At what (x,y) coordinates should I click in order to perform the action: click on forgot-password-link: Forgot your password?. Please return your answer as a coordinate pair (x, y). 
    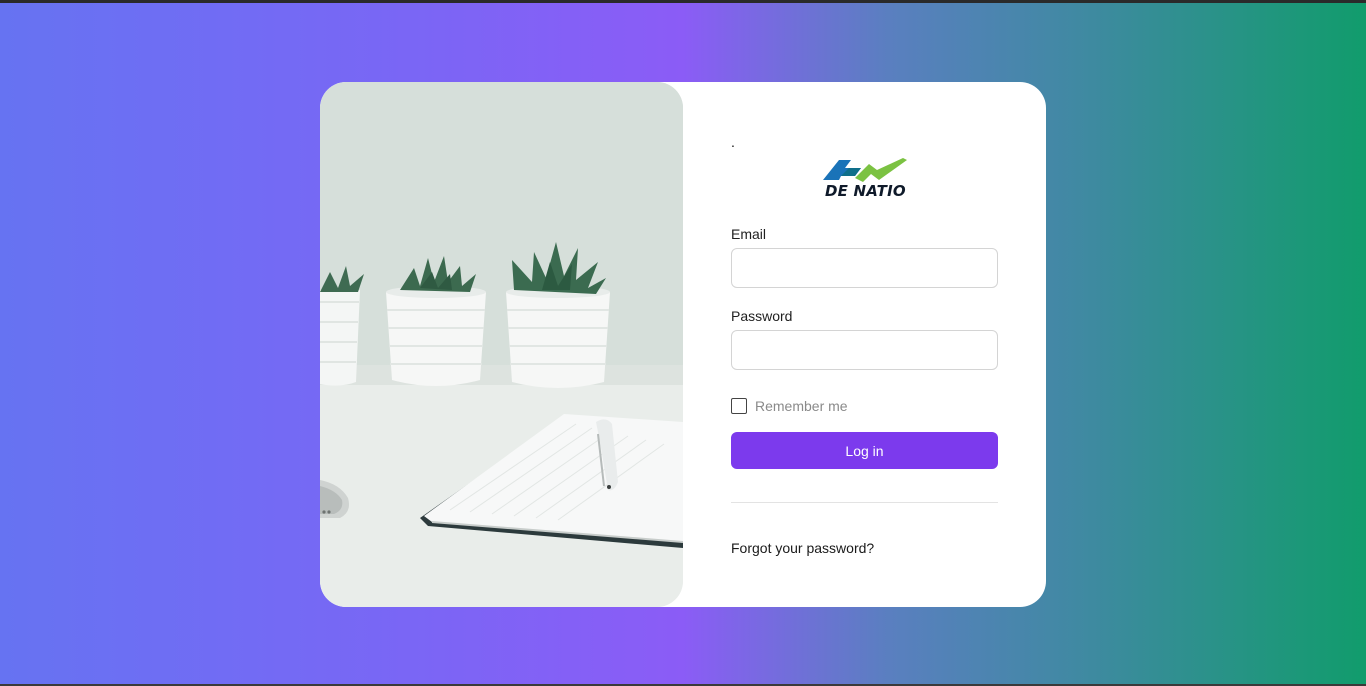
    Looking at the image, I should click on (802, 548).